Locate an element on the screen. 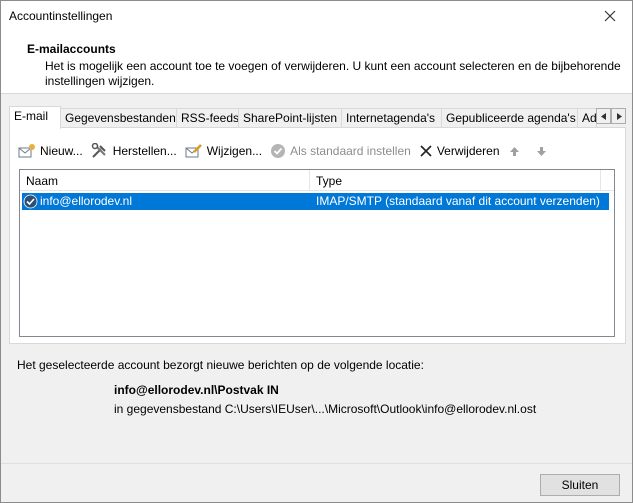 This screenshot has width=633, height=503. tab-scroll is located at coordinates (611, 116).